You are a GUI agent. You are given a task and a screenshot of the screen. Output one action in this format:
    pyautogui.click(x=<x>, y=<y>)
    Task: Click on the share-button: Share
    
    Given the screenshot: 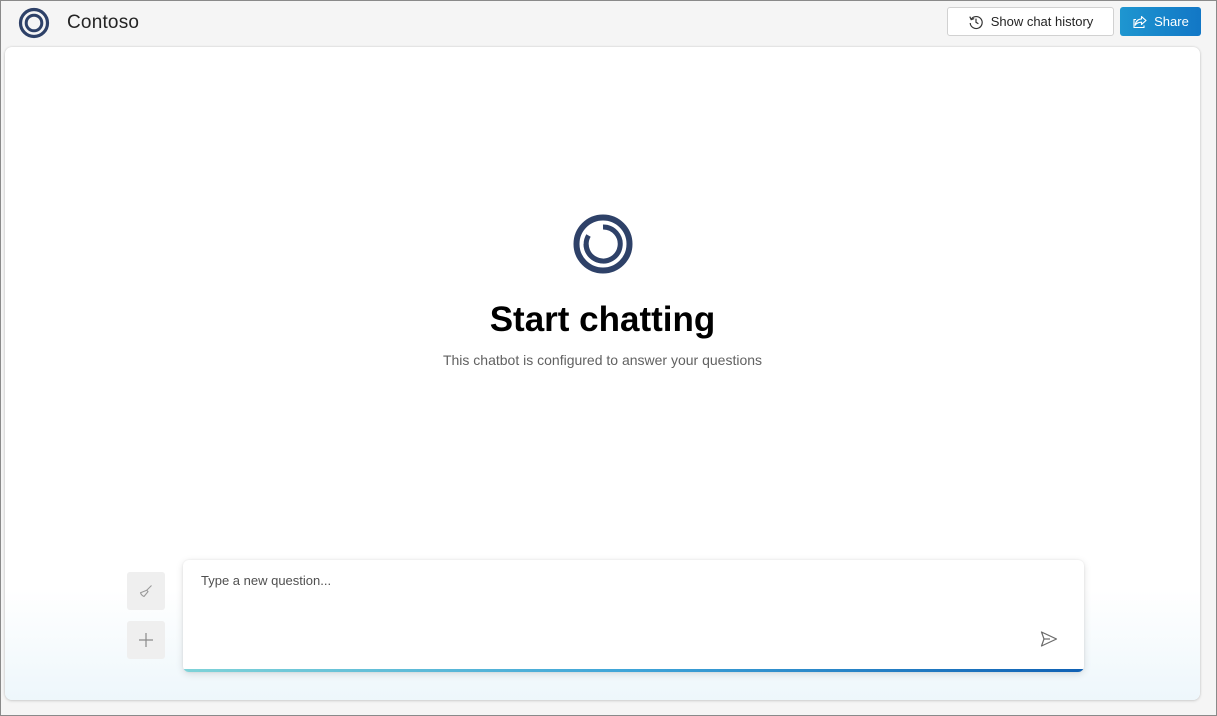 What is the action you would take?
    pyautogui.click(x=1160, y=21)
    